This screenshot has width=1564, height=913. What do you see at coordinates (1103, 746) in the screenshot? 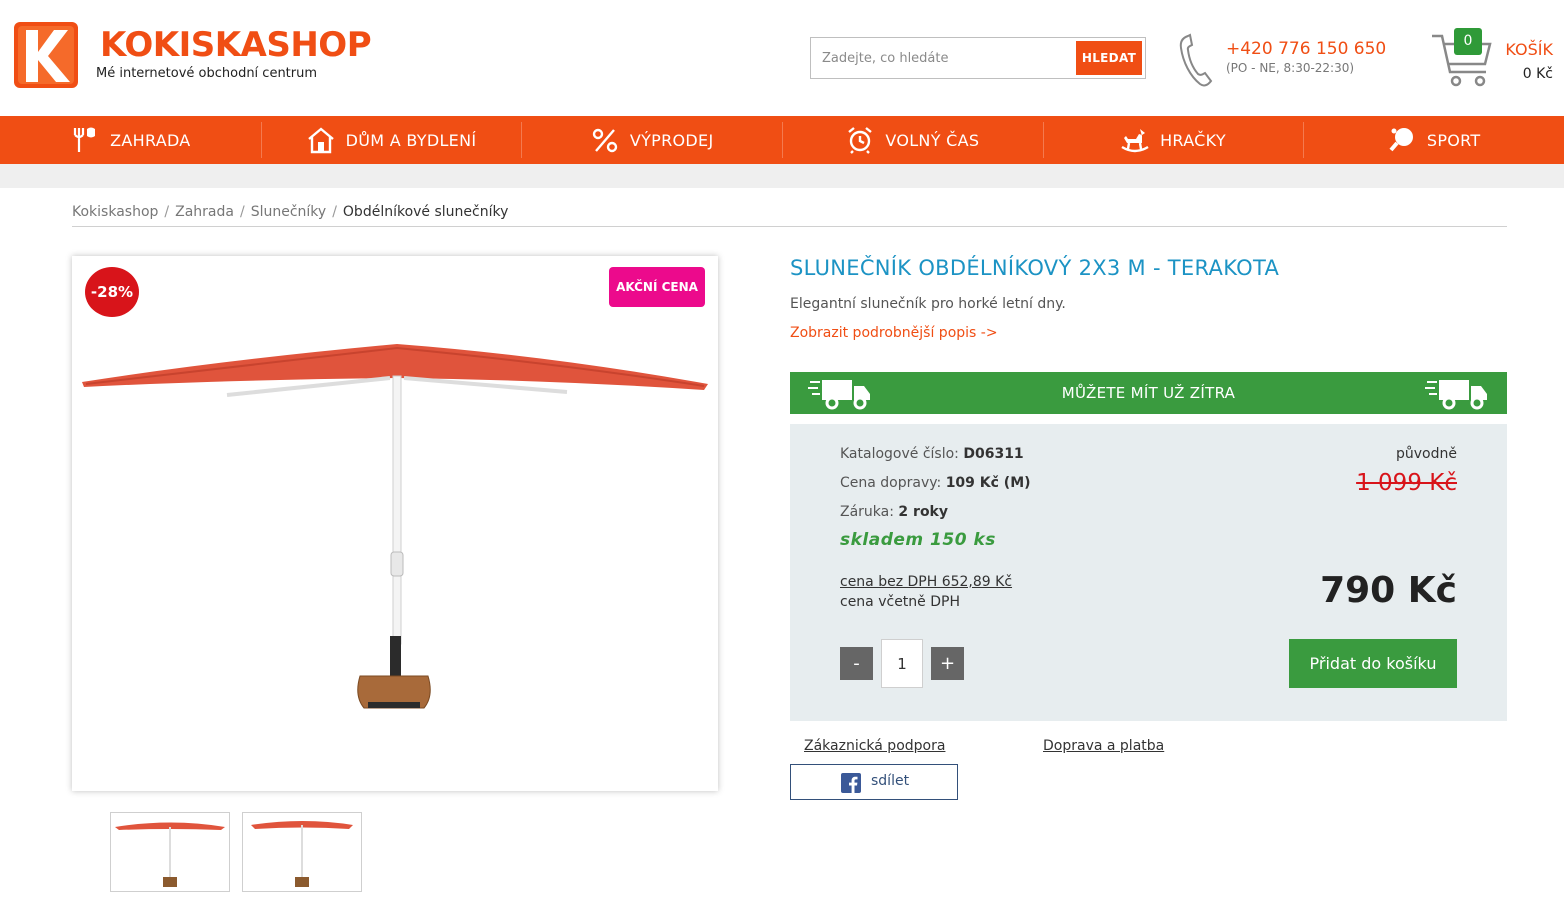
I see `shipping-payment-link: Doprava a platba` at bounding box center [1103, 746].